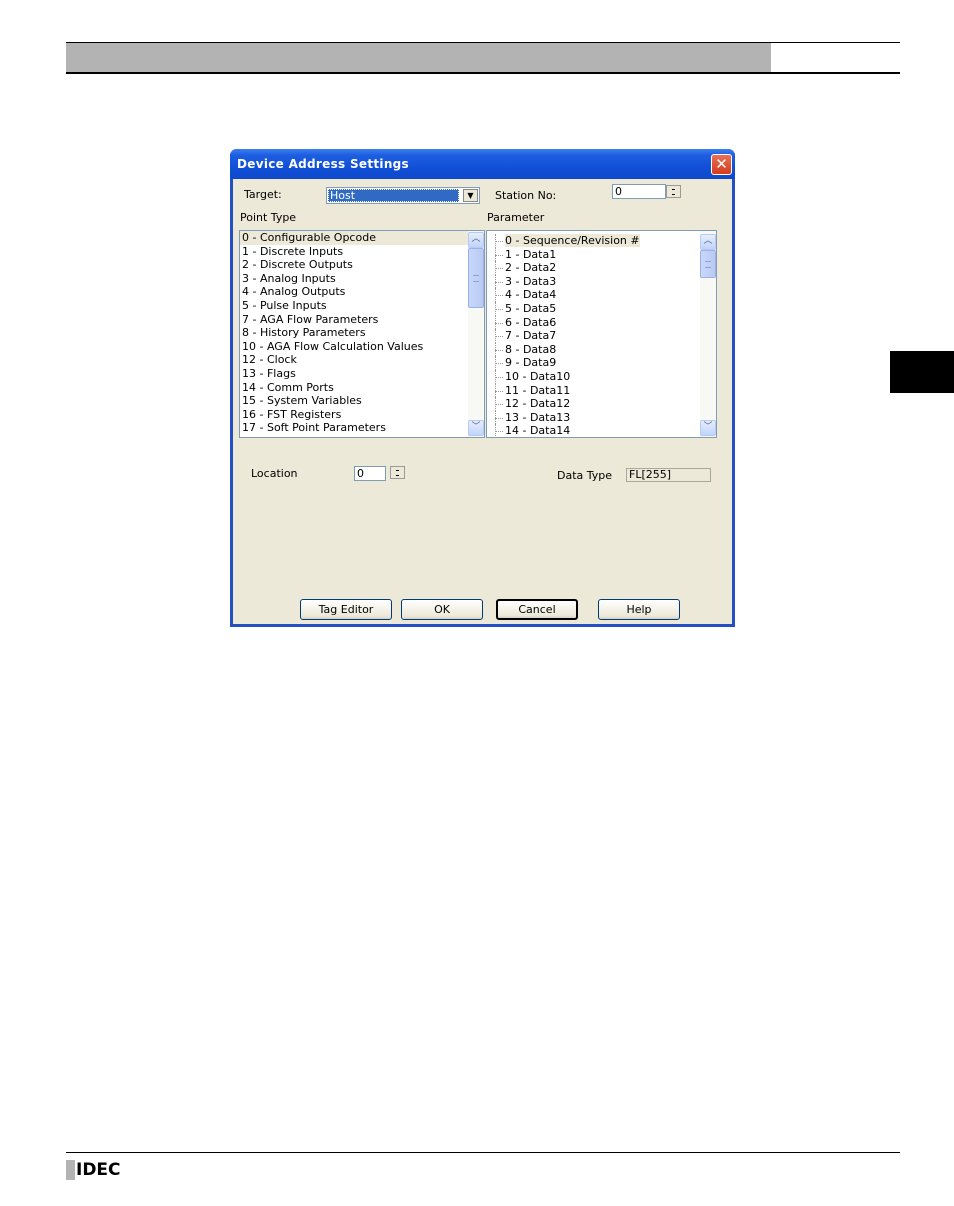 This screenshot has height=1206, width=954. Describe the element at coordinates (482, 164) in the screenshot. I see `title-bar: Device Address Settings ✕` at that location.